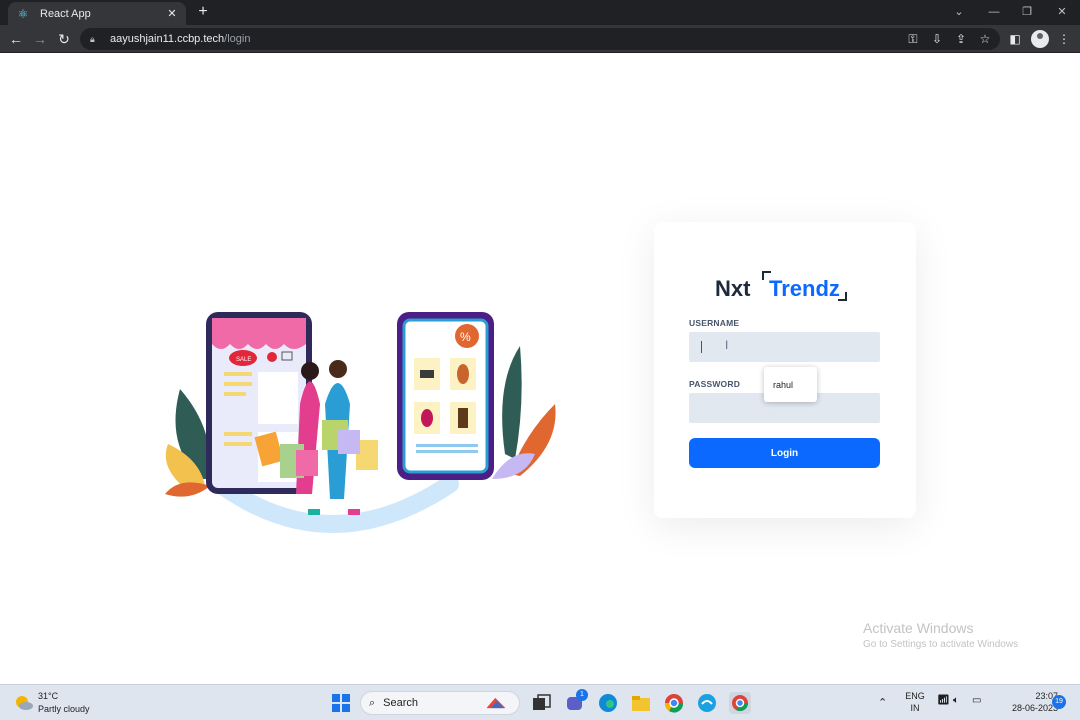  What do you see at coordinates (48, 696) in the screenshot?
I see `weather-temp: 31°C` at bounding box center [48, 696].